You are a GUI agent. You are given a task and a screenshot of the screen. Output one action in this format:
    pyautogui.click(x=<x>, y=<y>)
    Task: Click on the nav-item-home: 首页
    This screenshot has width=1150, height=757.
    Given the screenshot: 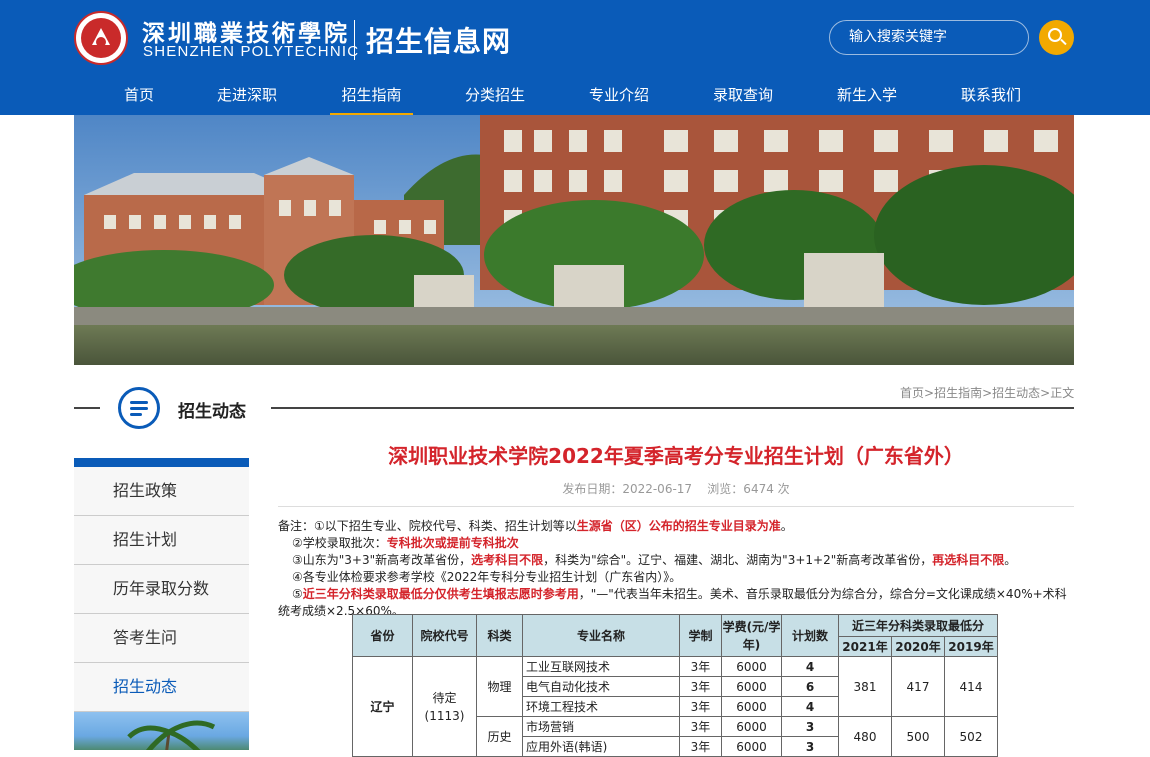 What is the action you would take?
    pyautogui.click(x=139, y=95)
    